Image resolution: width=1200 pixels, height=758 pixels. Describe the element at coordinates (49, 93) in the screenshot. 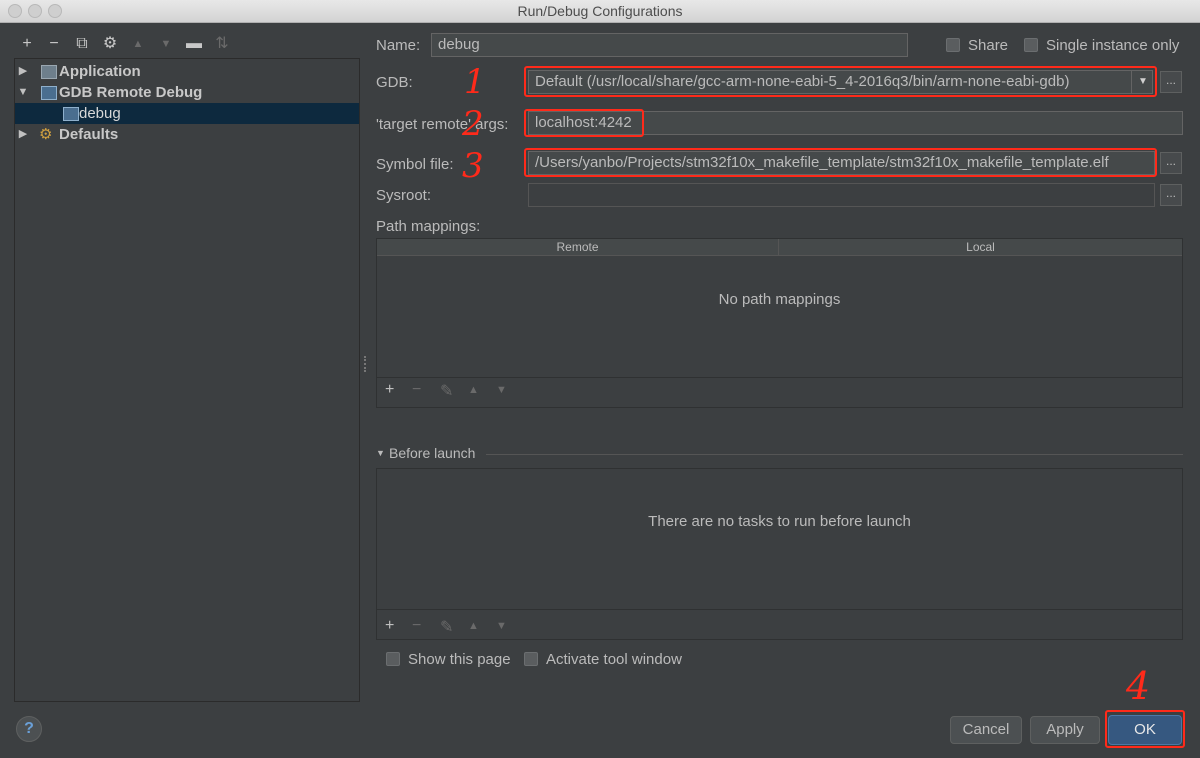

I see `gdb-remote-icon` at that location.